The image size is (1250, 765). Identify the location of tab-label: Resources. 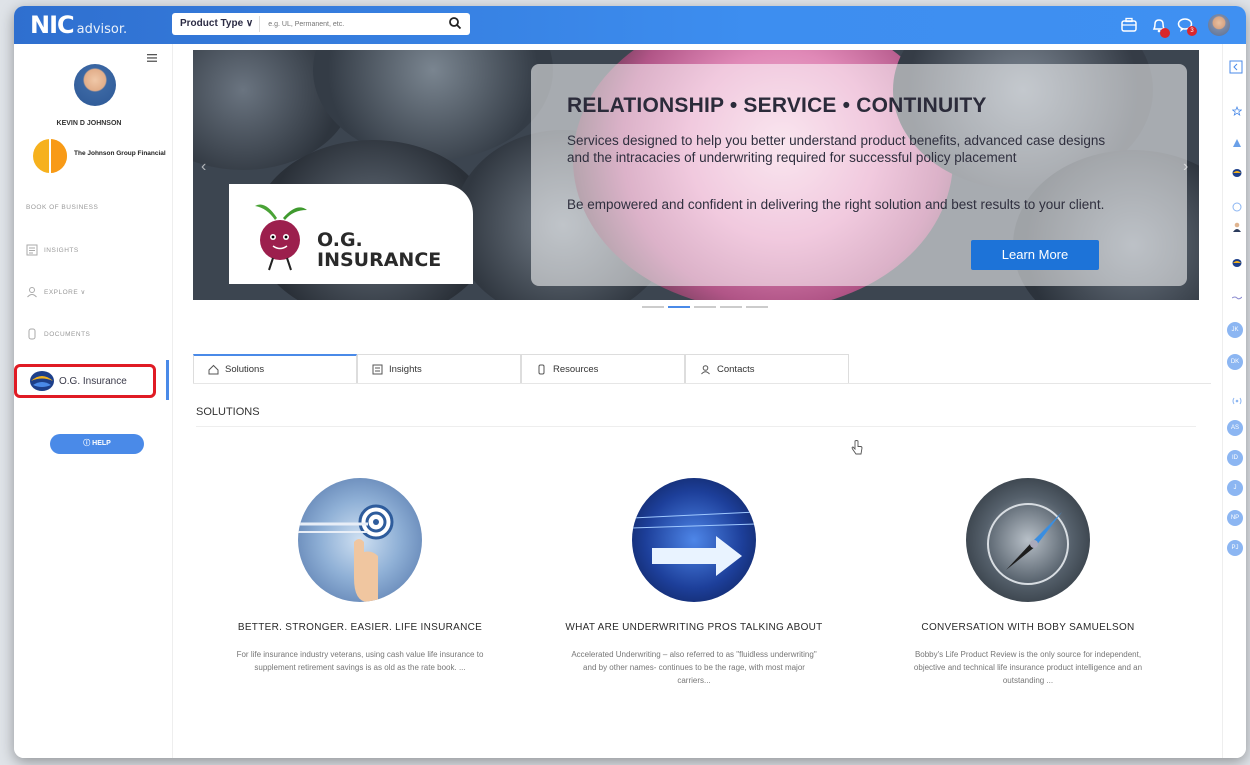
(576, 369).